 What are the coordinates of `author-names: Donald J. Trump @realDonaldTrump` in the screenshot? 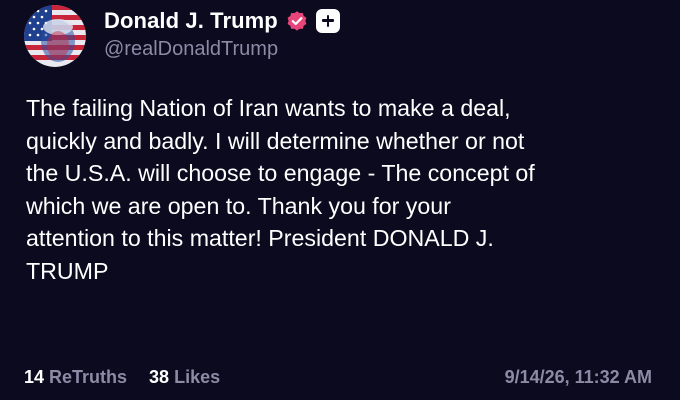 It's located at (222, 33).